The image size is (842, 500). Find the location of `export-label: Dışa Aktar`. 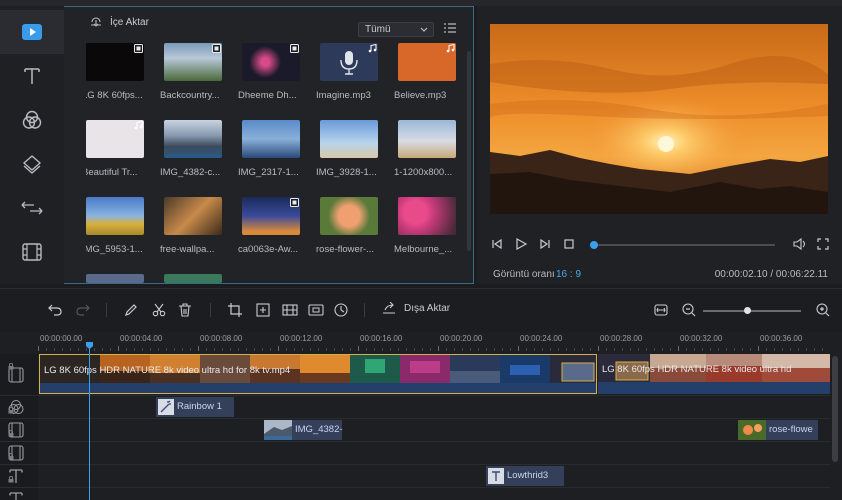

export-label: Dışa Aktar is located at coordinates (427, 308).